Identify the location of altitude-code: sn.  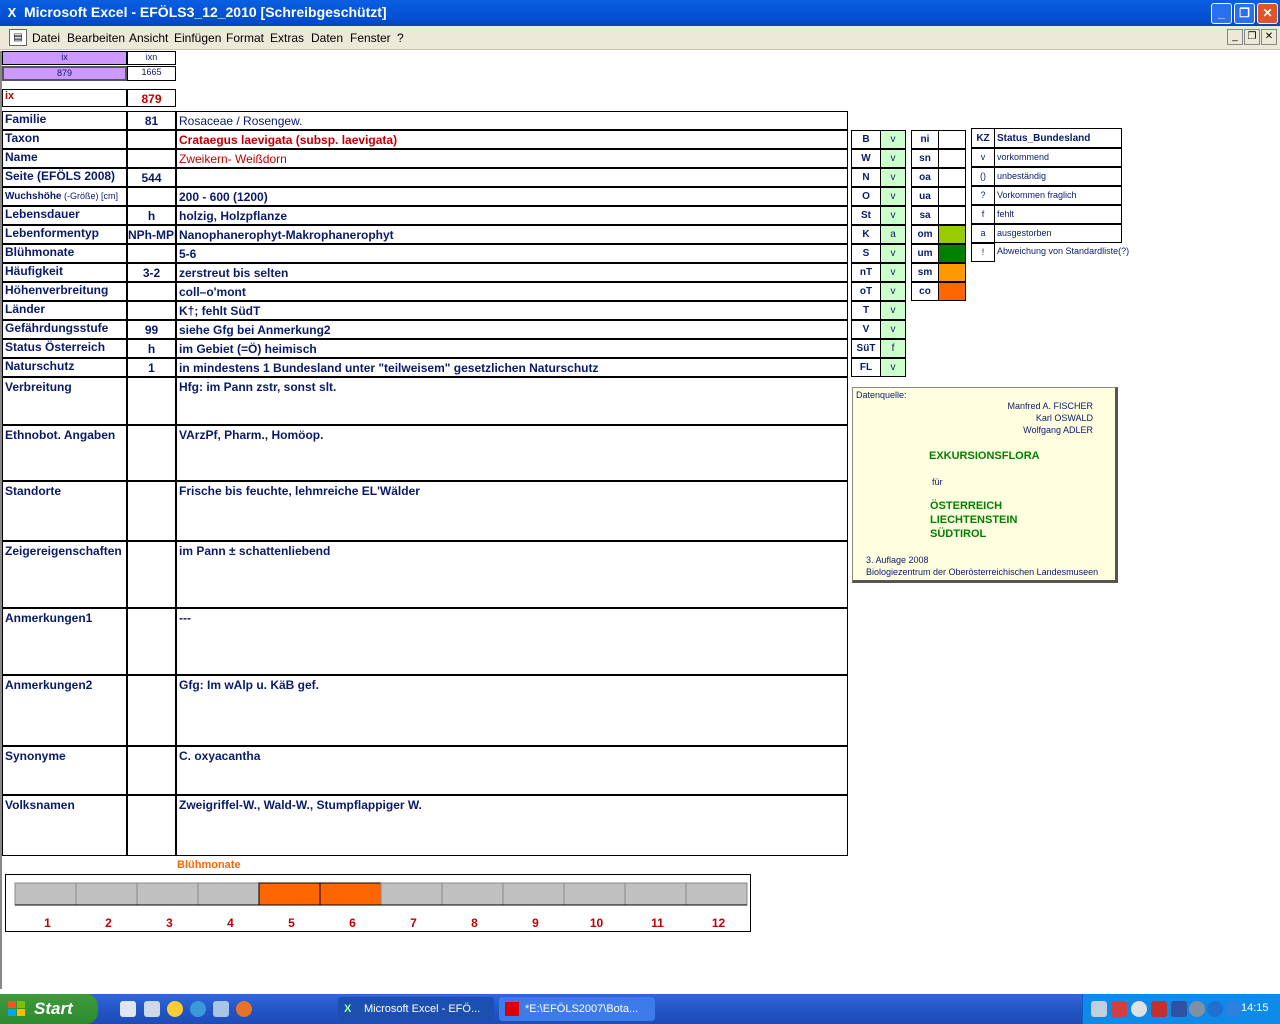
(925, 158).